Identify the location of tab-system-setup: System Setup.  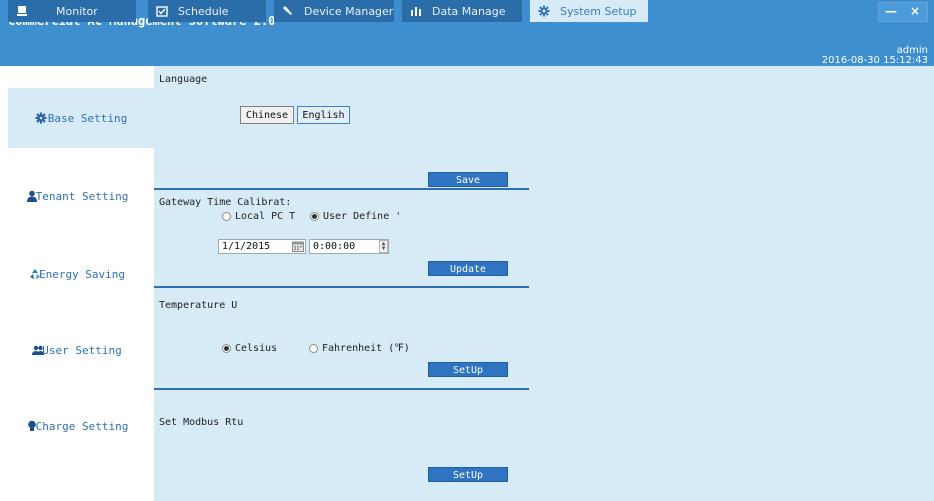
(589, 11).